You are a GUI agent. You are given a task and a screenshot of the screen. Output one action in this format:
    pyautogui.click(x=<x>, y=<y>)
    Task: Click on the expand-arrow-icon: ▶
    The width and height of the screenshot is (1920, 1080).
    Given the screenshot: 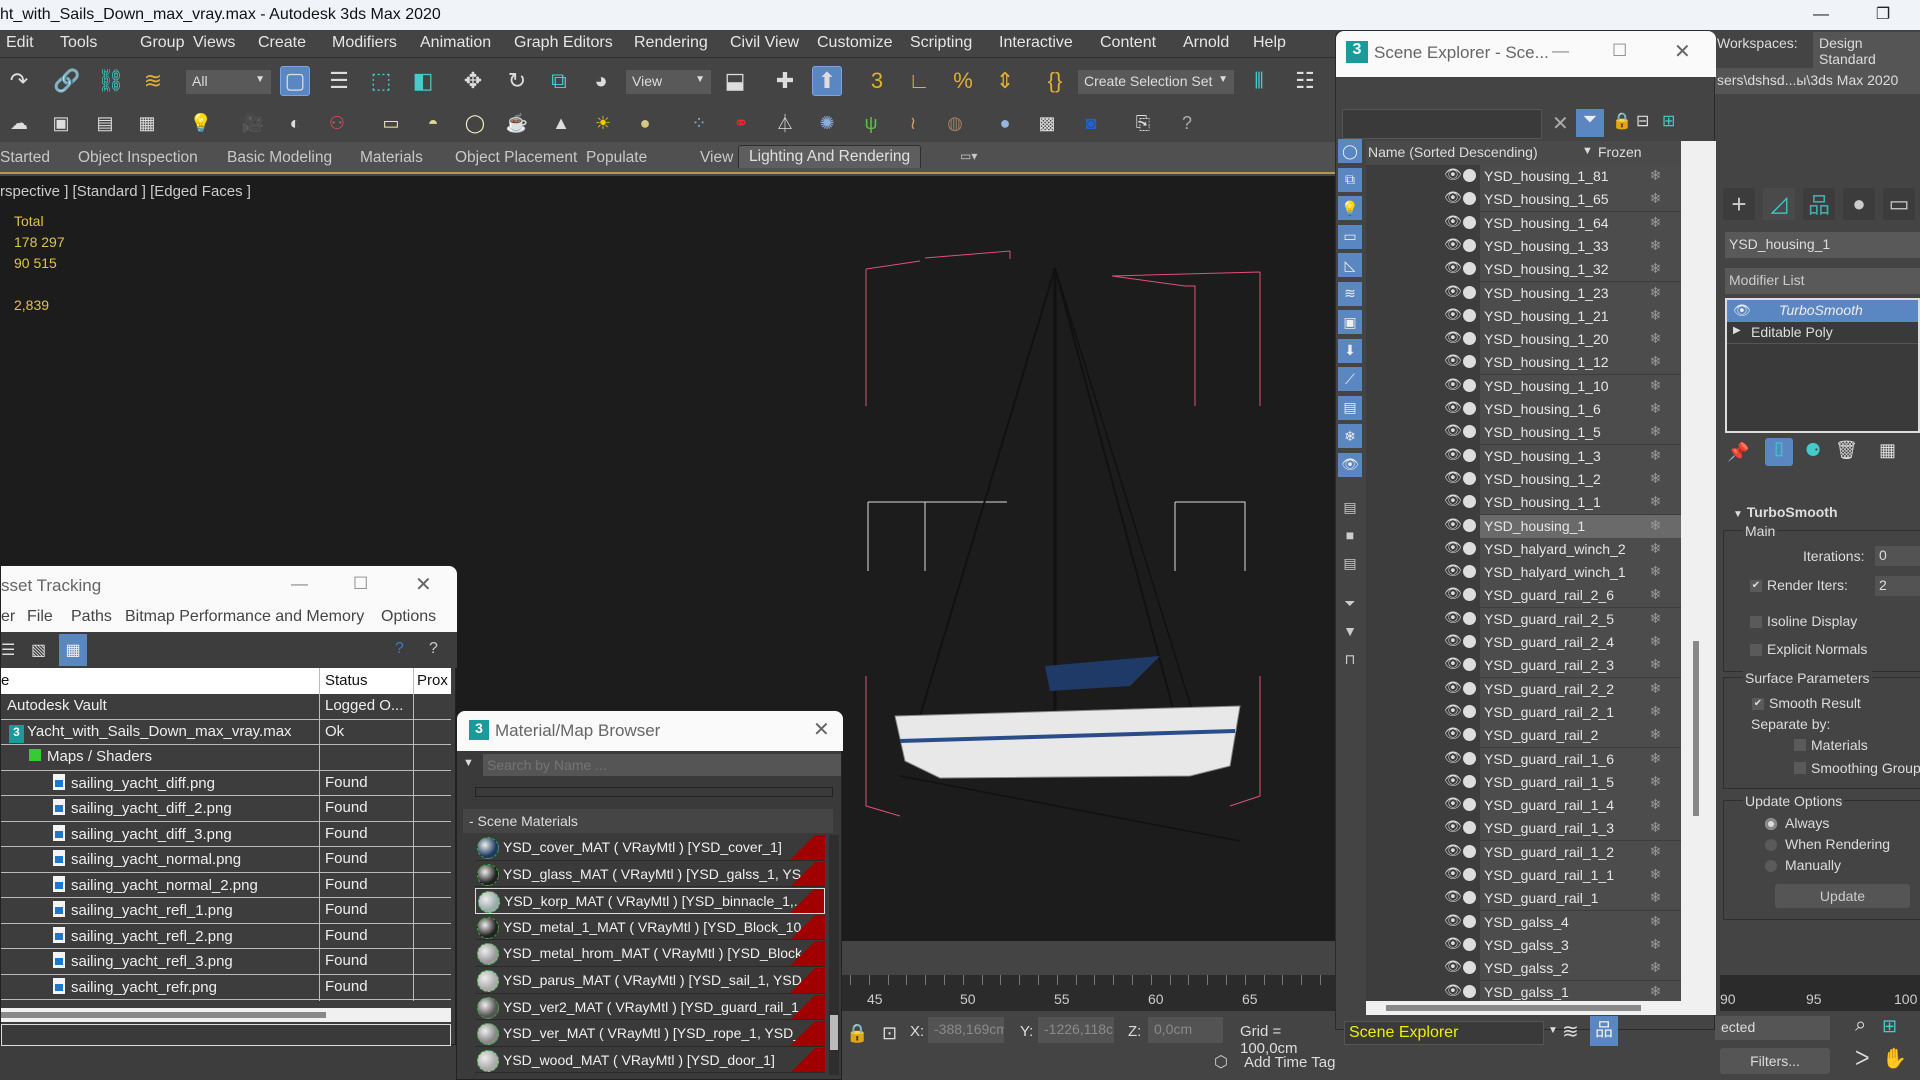 What is the action you would take?
    pyautogui.click(x=1737, y=330)
    